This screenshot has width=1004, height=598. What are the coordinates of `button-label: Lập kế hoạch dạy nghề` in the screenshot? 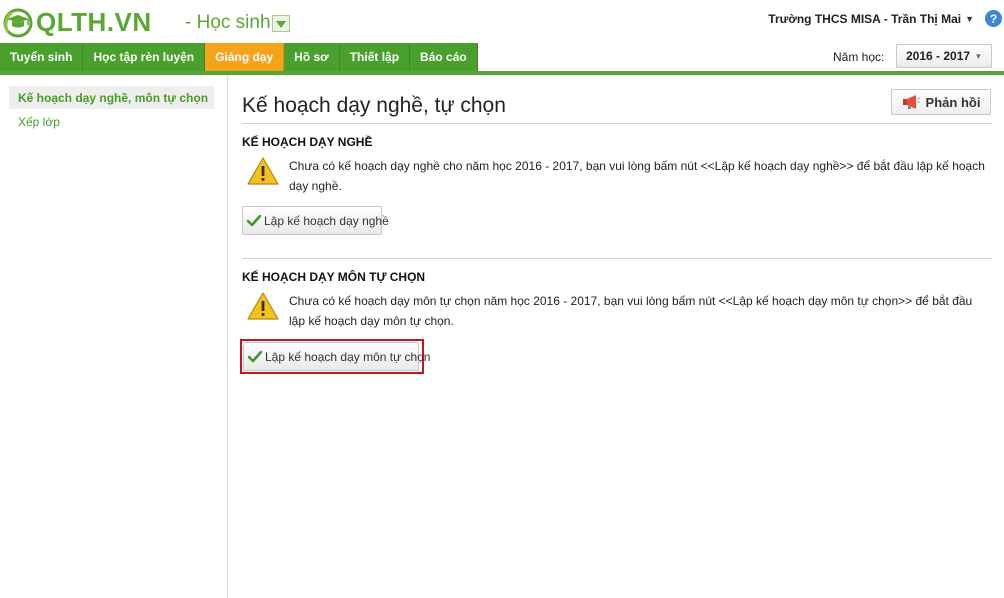 It's located at (326, 220).